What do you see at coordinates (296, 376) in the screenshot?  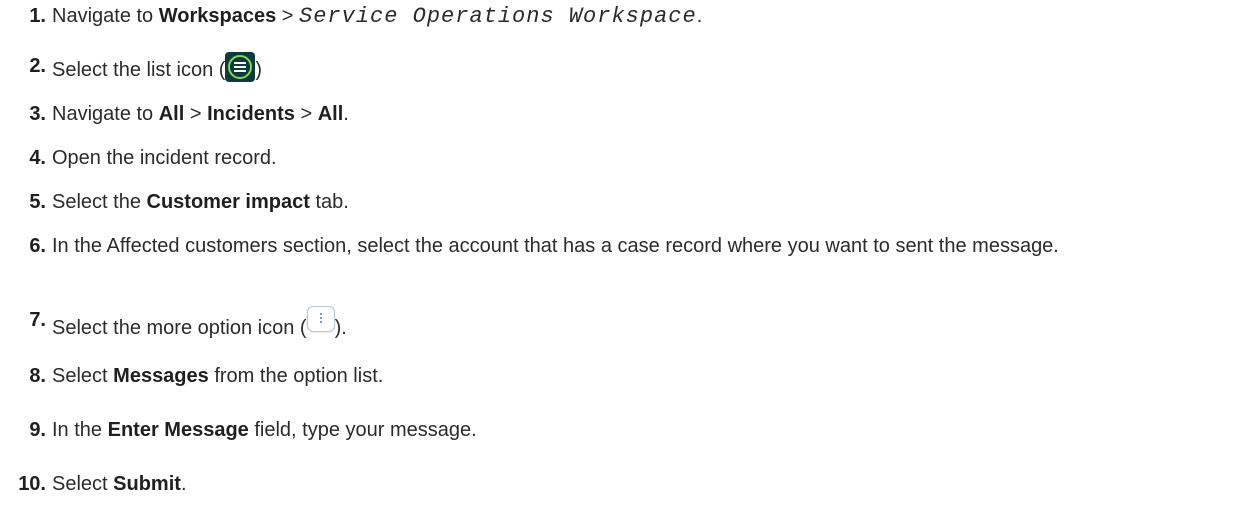 I see `step-text-part: from the option list.` at bounding box center [296, 376].